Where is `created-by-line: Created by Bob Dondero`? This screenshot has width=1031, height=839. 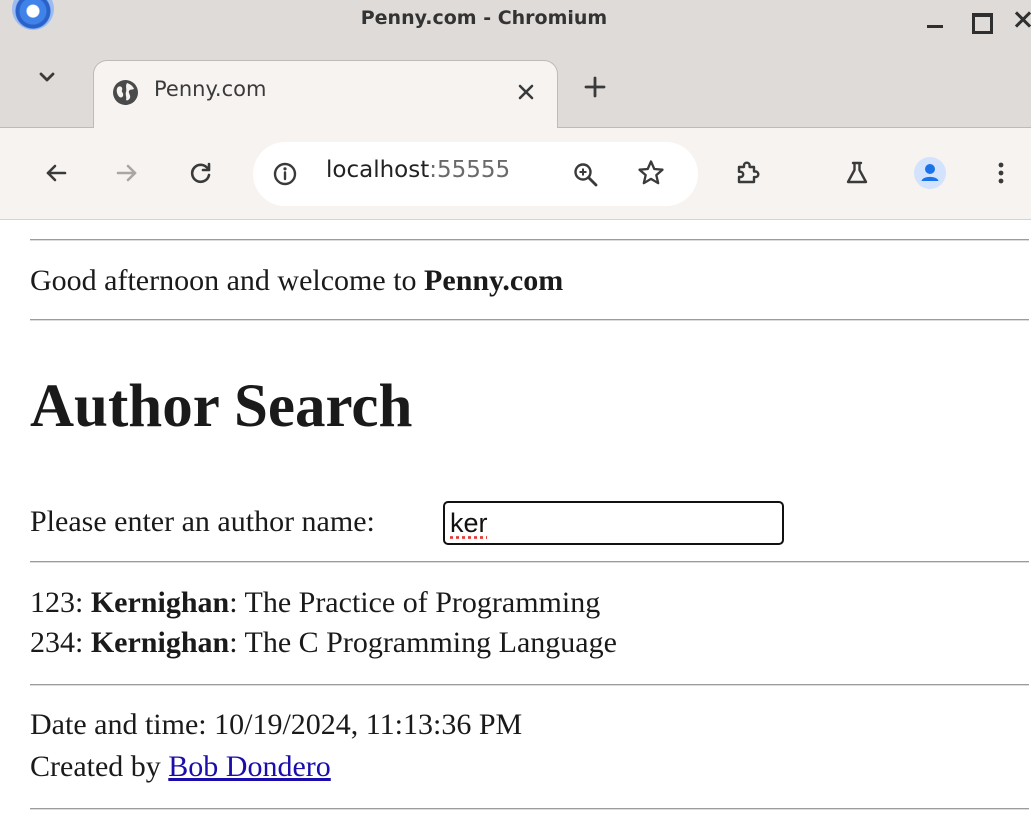 created-by-line: Created by Bob Dondero is located at coordinates (180, 767).